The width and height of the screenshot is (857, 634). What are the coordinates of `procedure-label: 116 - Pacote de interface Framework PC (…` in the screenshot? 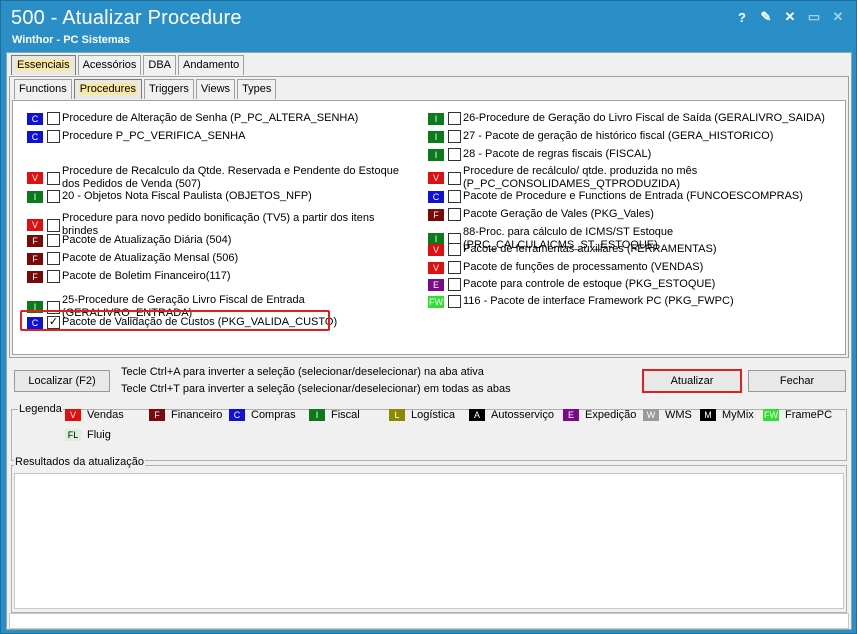 It's located at (598, 301).